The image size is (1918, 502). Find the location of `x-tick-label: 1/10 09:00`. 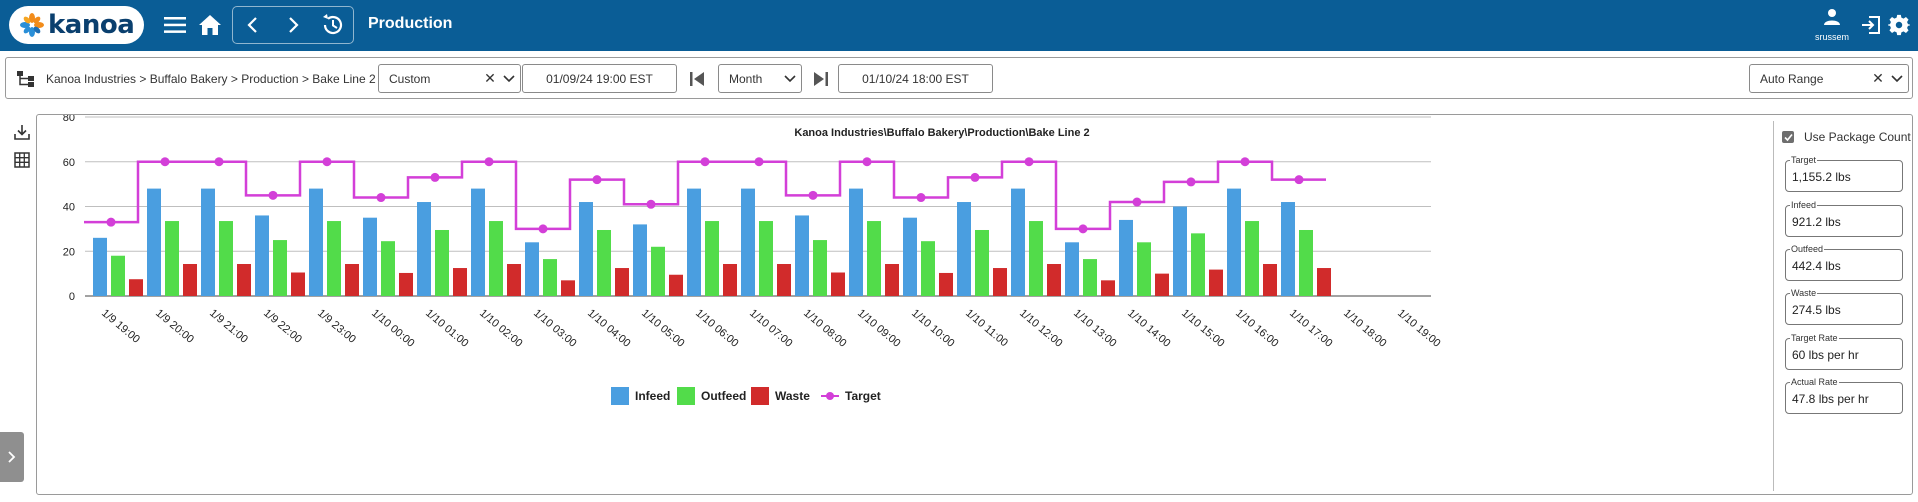

x-tick-label: 1/10 09:00 is located at coordinates (879, 328).